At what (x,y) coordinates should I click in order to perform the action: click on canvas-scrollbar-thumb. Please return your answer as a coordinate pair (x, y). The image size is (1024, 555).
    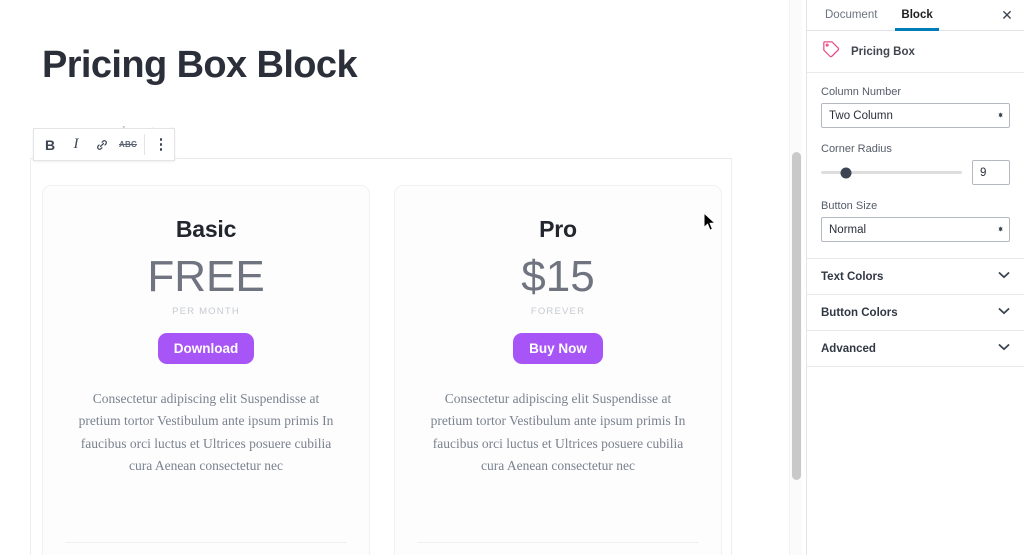
    Looking at the image, I should click on (796, 316).